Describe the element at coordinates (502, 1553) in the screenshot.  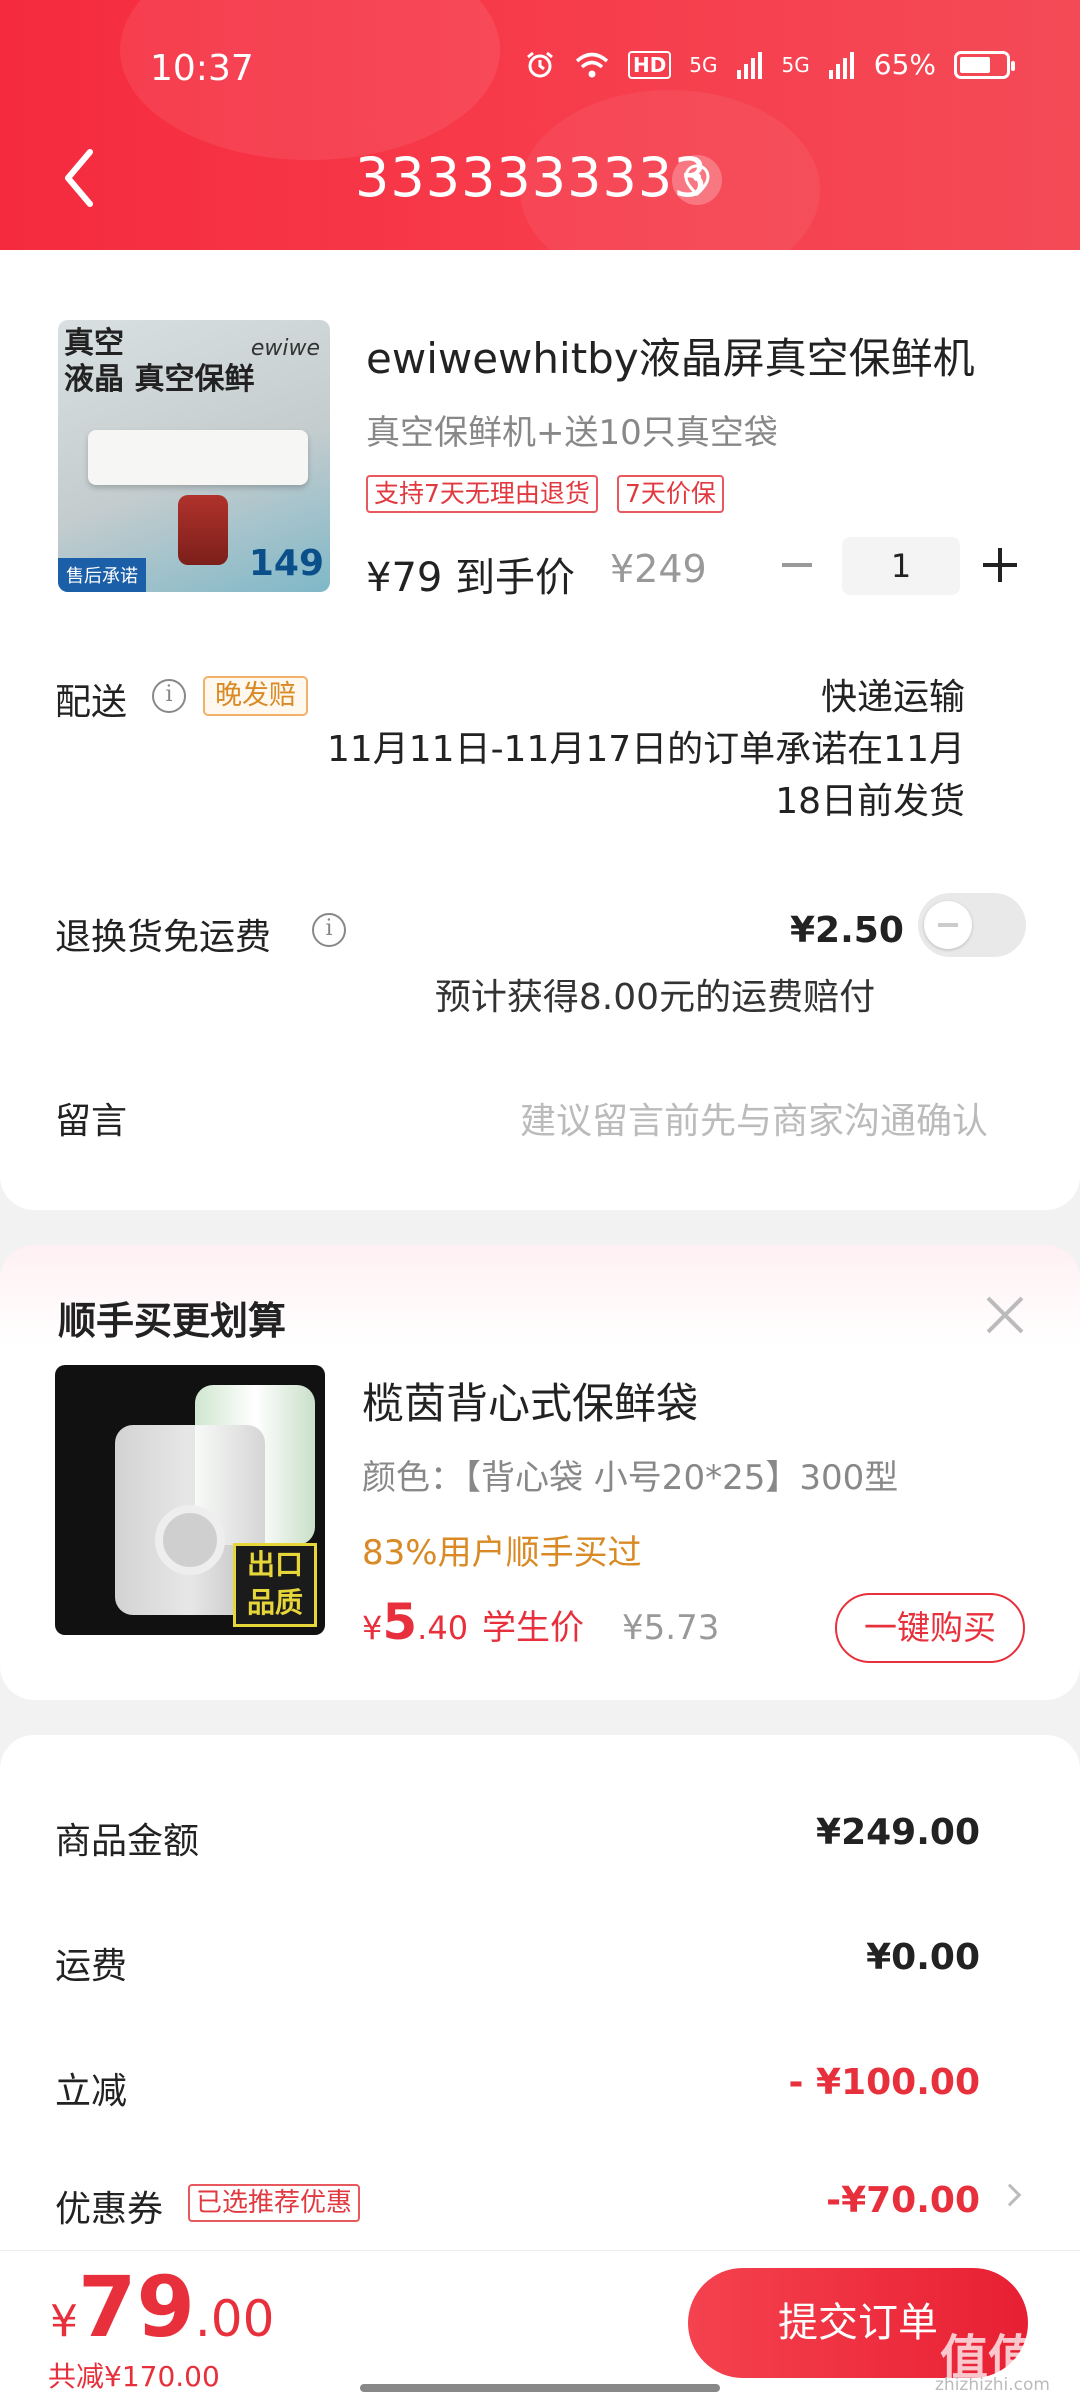
I see `upsell-buyers-rate: 83%用户顺手买过` at that location.